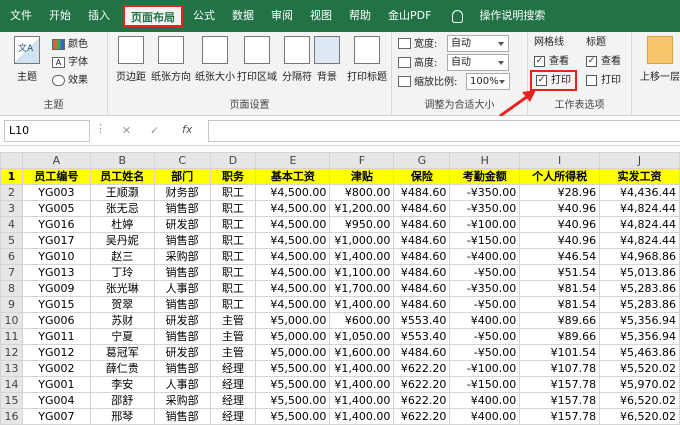  I want to click on cell: YG012, so click(56, 352).